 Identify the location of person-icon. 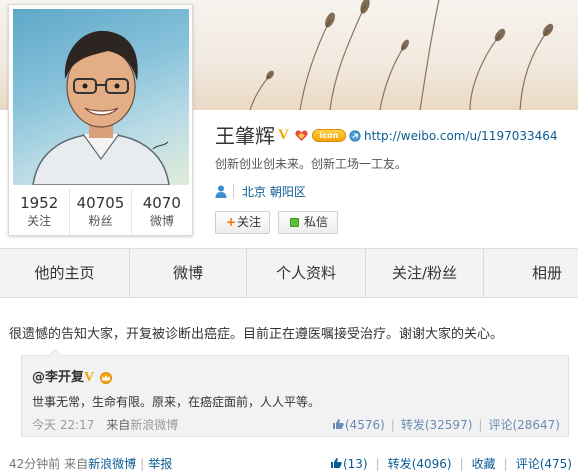
(221, 191).